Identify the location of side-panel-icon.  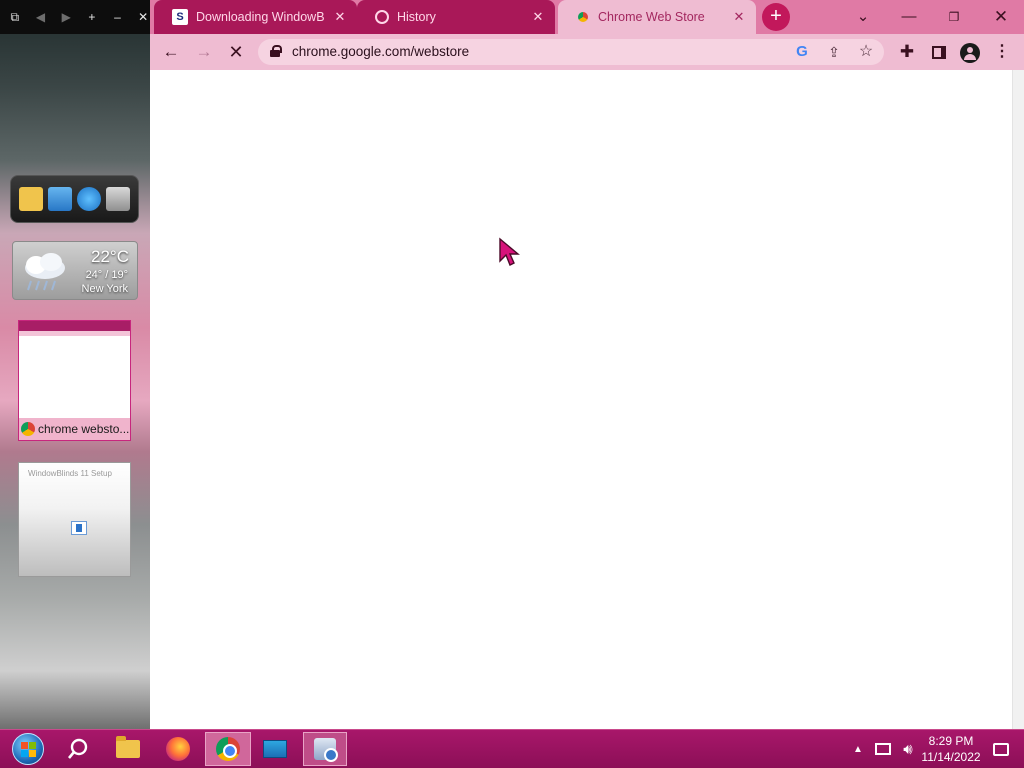
(939, 52).